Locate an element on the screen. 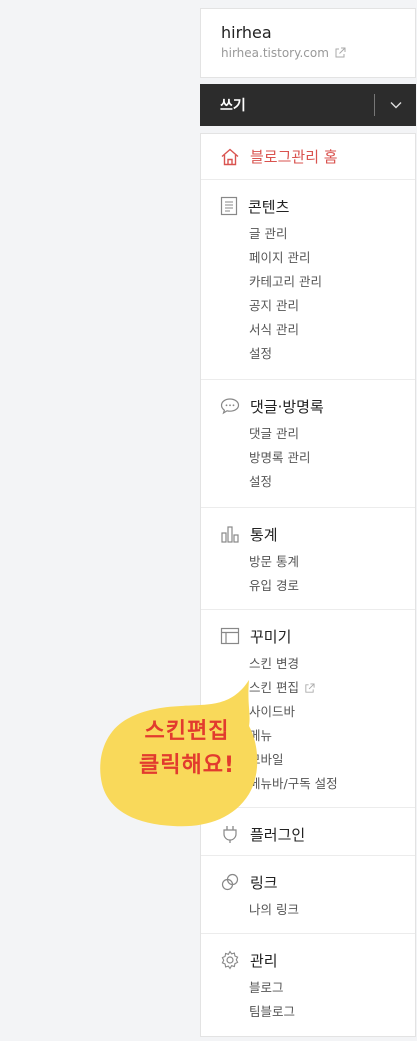 The image size is (417, 1041). section-contents-title: 콘텐츠 is located at coordinates (269, 206).